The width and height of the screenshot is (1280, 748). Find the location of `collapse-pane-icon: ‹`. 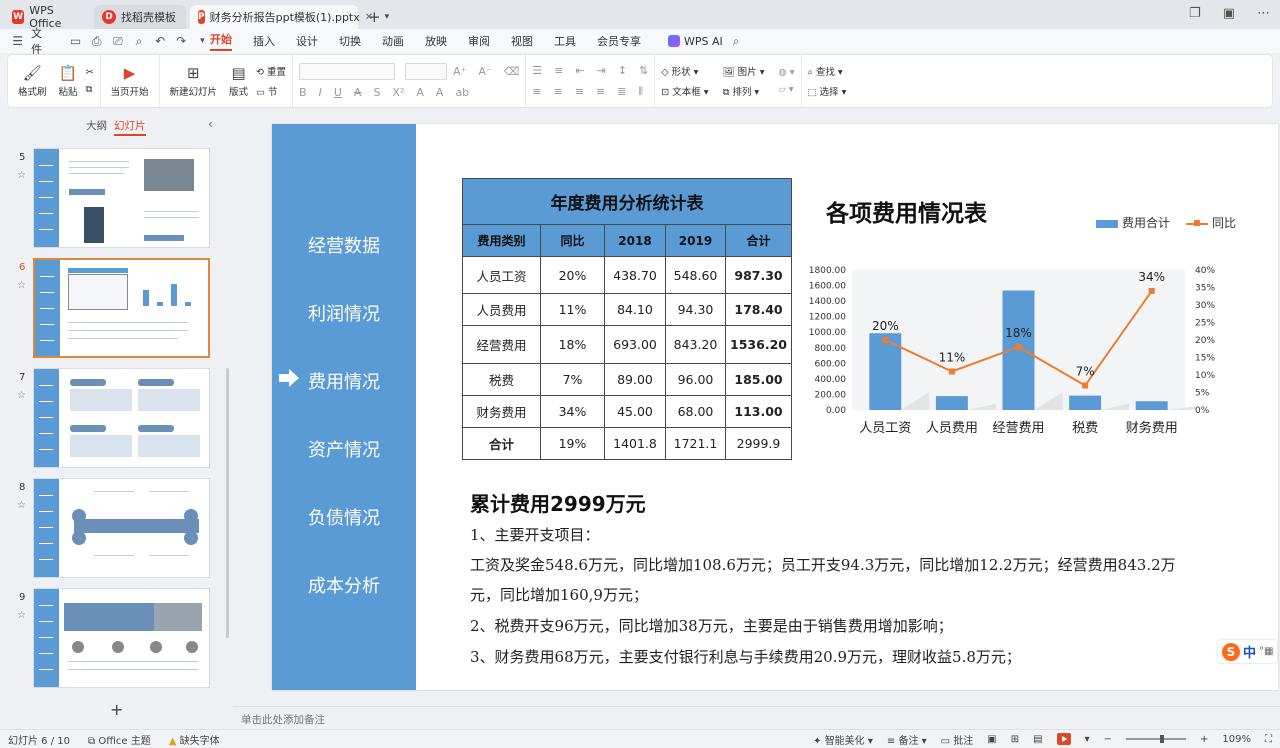

collapse-pane-icon: ‹ is located at coordinates (210, 124).